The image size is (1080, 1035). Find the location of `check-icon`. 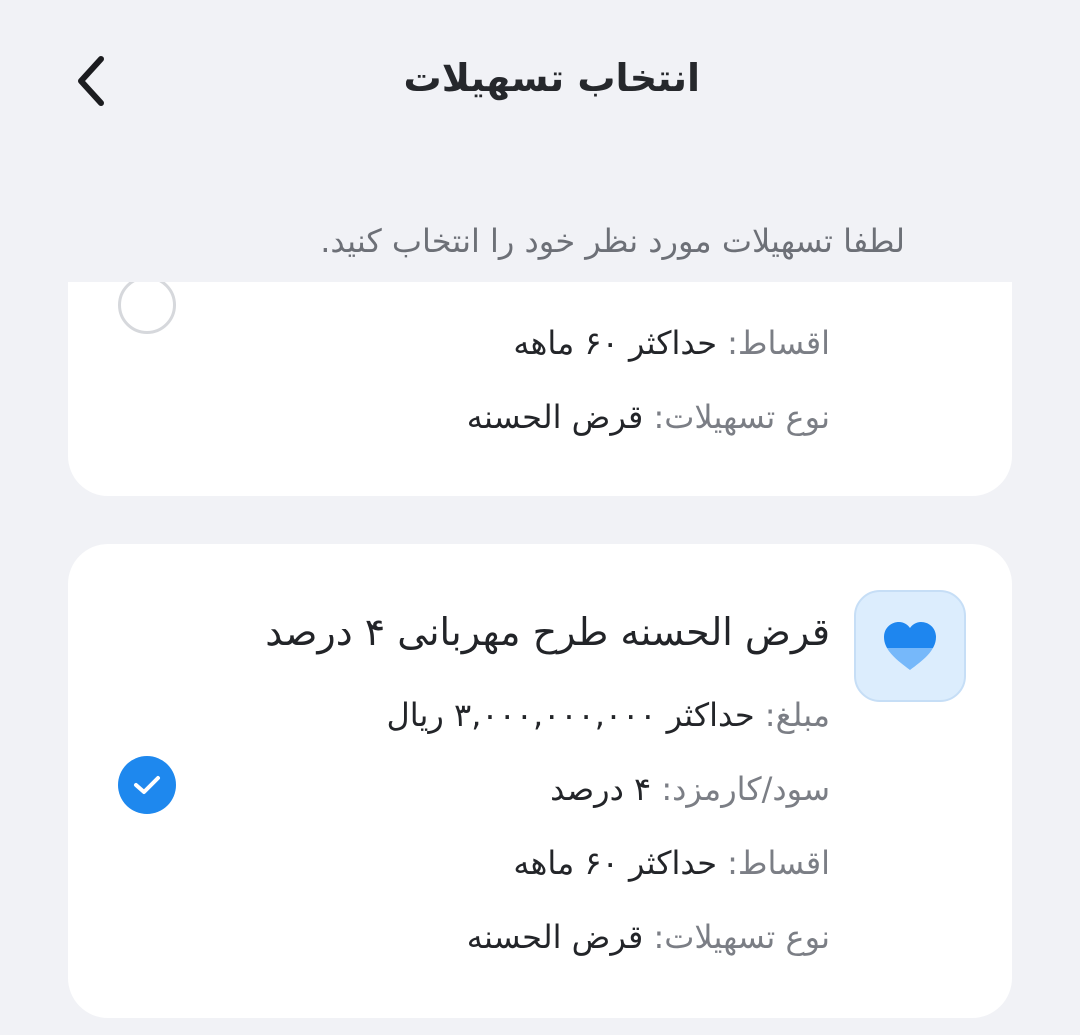

check-icon is located at coordinates (147, 785).